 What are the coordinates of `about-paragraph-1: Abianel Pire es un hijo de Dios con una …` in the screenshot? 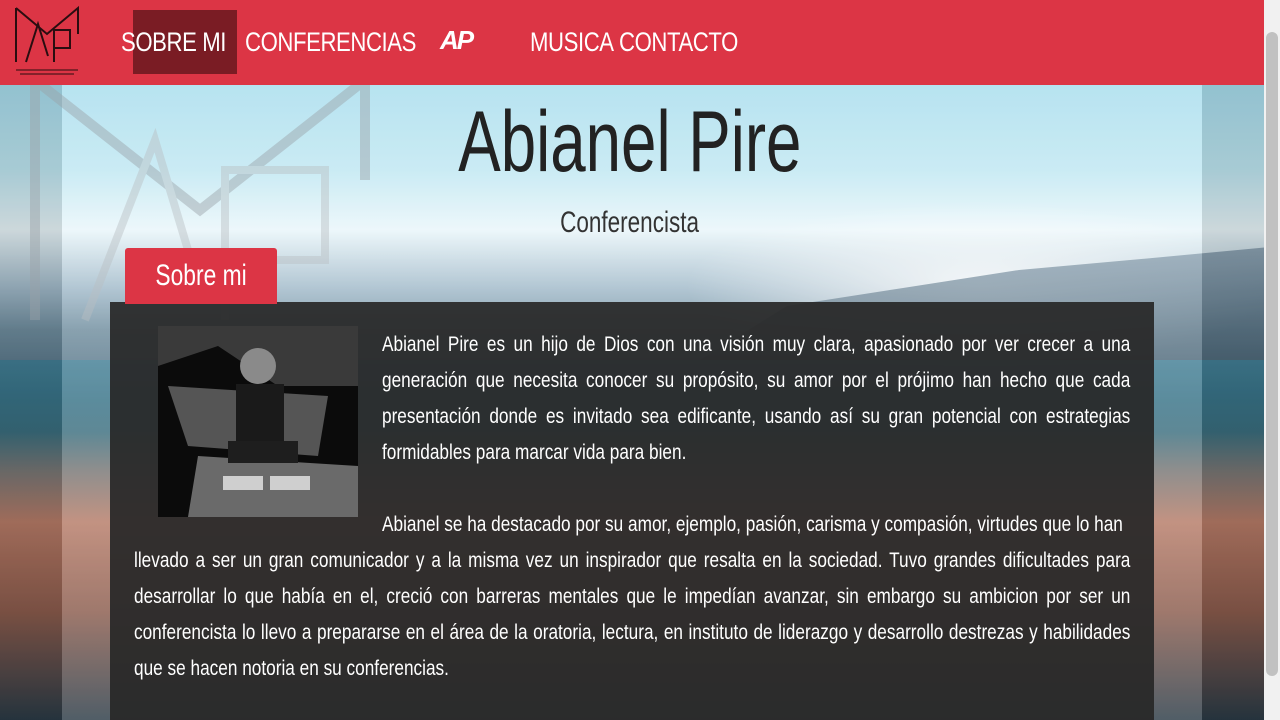 It's located at (756, 402).